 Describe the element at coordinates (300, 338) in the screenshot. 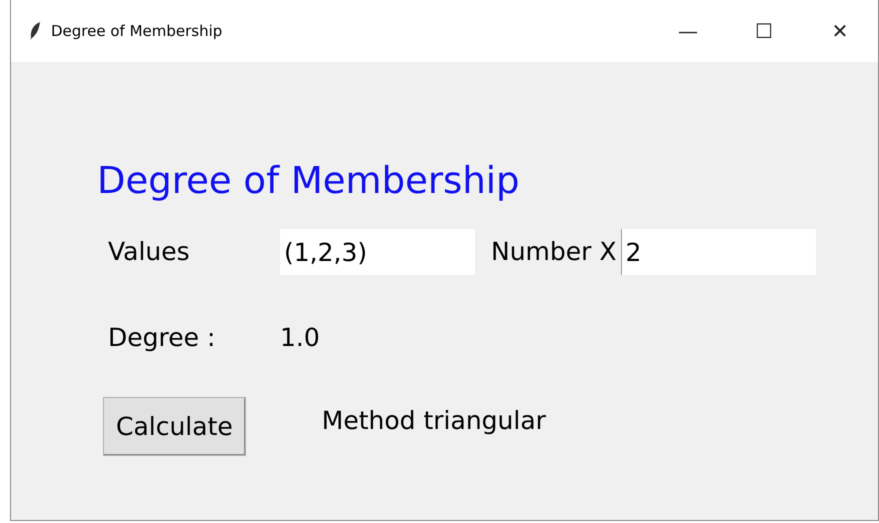

I see `degree-value: 1.0` at that location.